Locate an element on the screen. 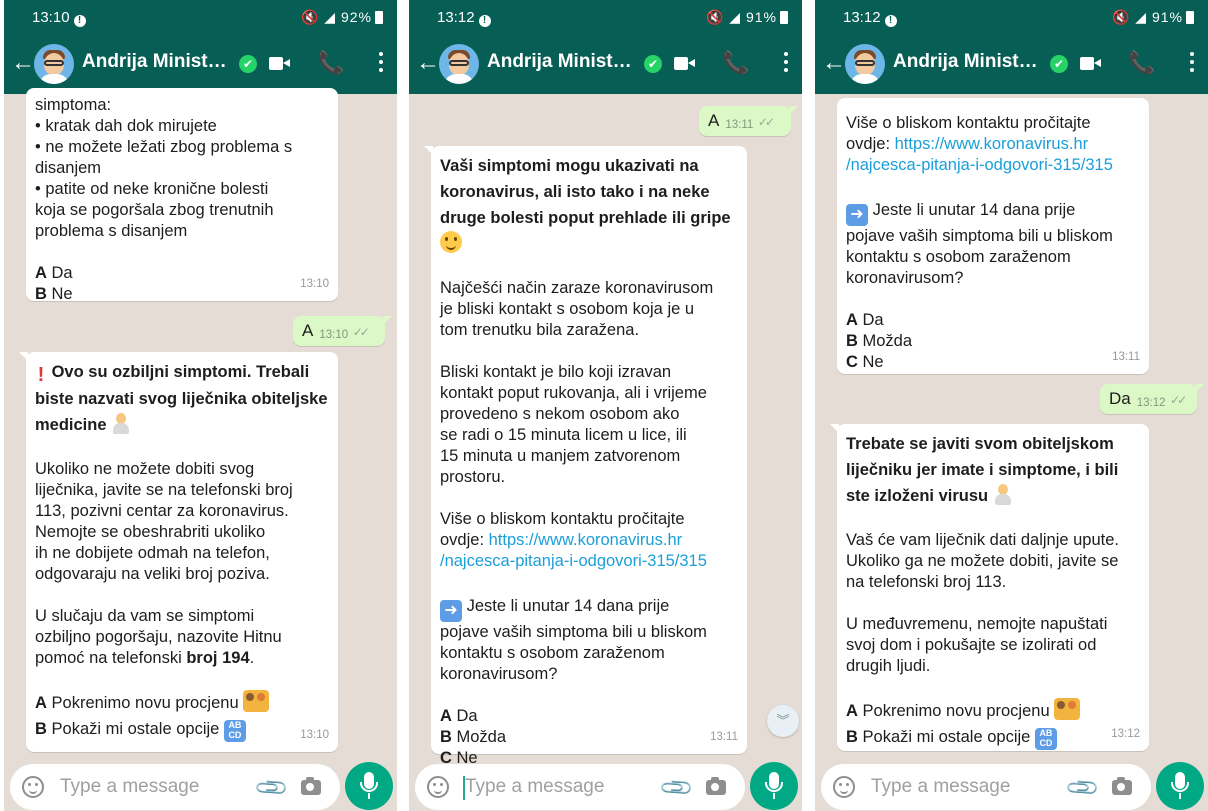  option-b: B Ne is located at coordinates (54, 294).